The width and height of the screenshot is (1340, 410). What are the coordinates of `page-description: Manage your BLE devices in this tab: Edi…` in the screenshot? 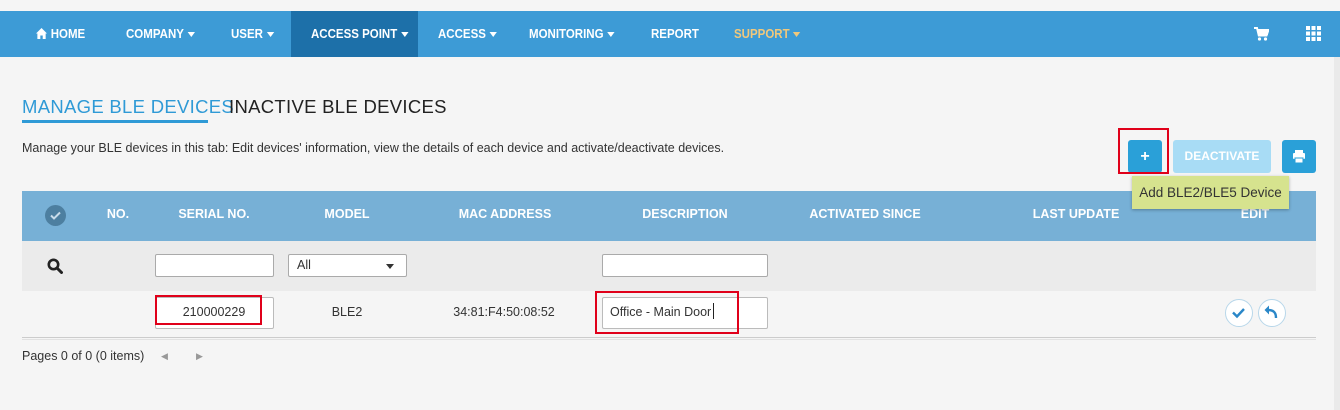 It's located at (373, 148).